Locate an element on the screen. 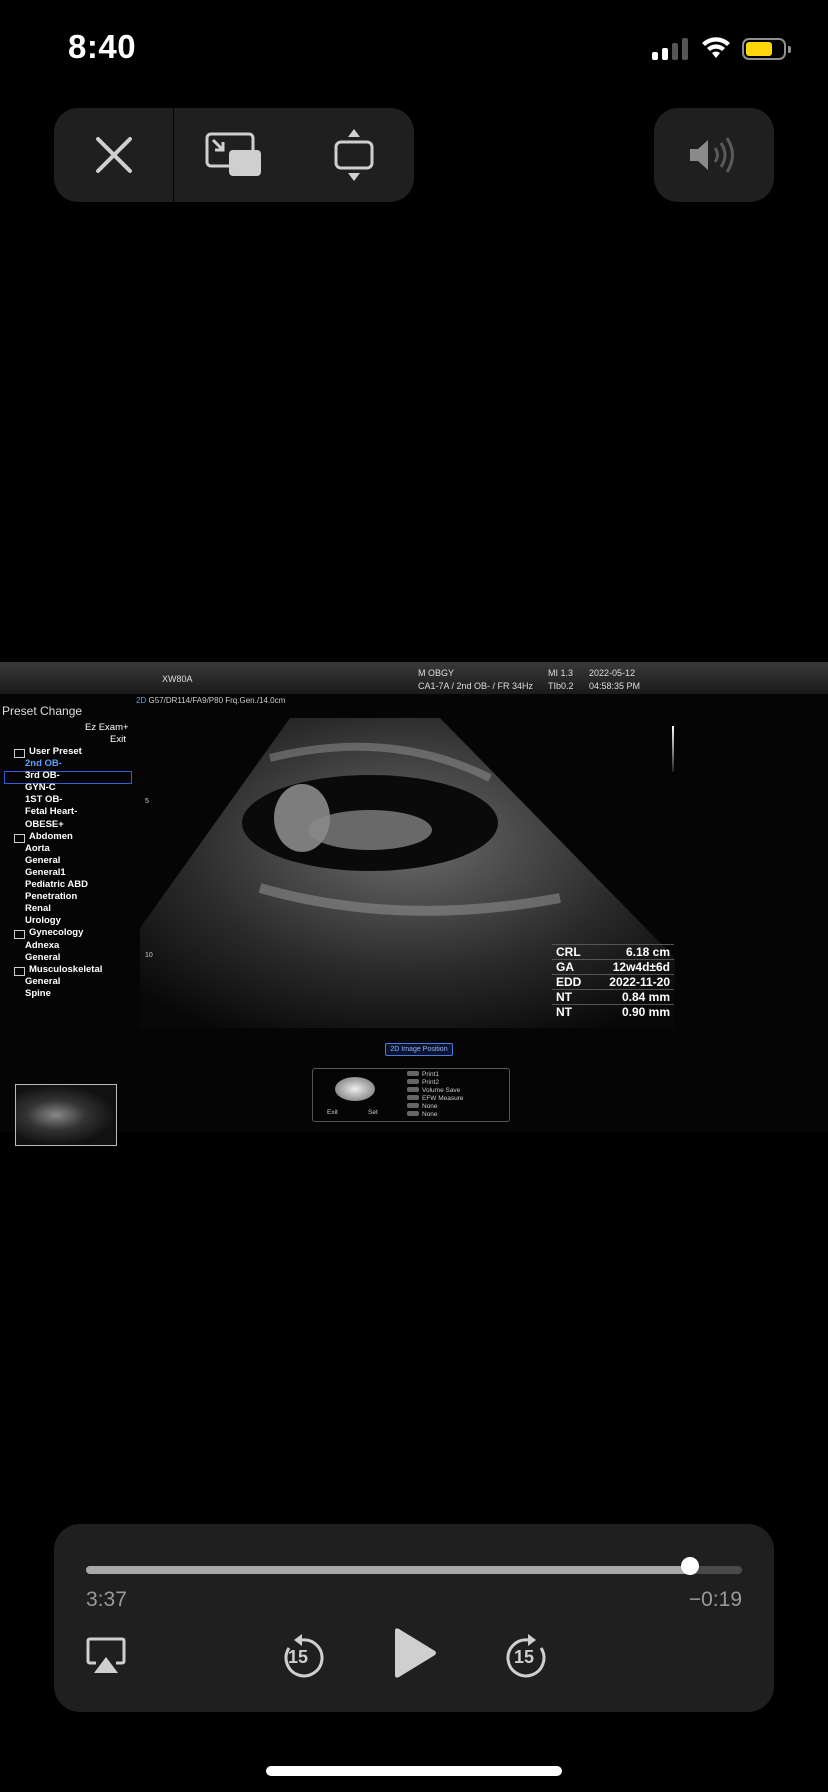 The width and height of the screenshot is (828, 1792). preset-item: OBESE+ is located at coordinates (44, 824).